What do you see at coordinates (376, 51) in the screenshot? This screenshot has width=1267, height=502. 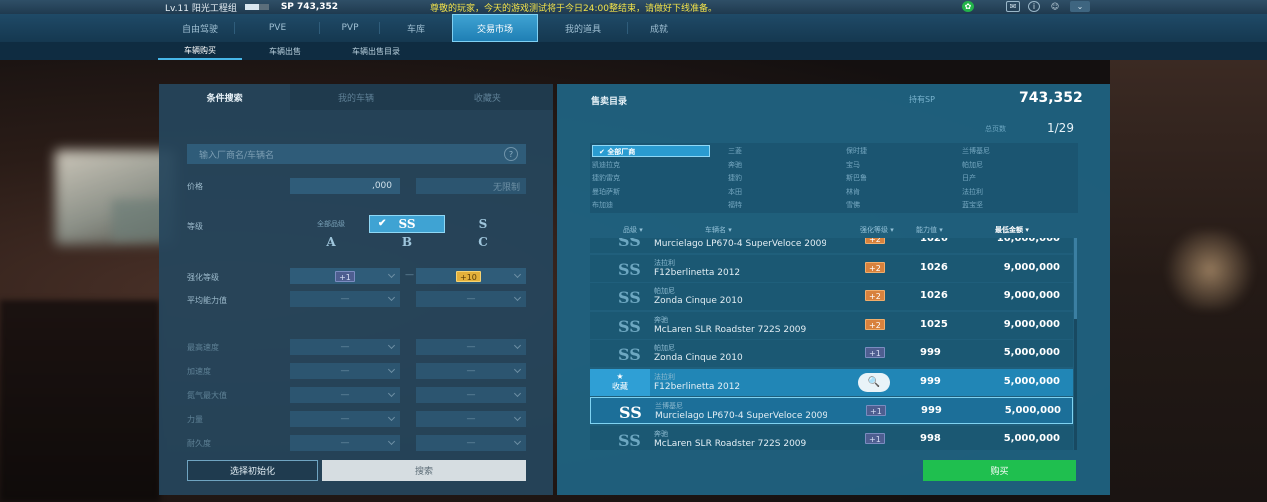 I see `subtab-sell-list: 车辆出售目录` at bounding box center [376, 51].